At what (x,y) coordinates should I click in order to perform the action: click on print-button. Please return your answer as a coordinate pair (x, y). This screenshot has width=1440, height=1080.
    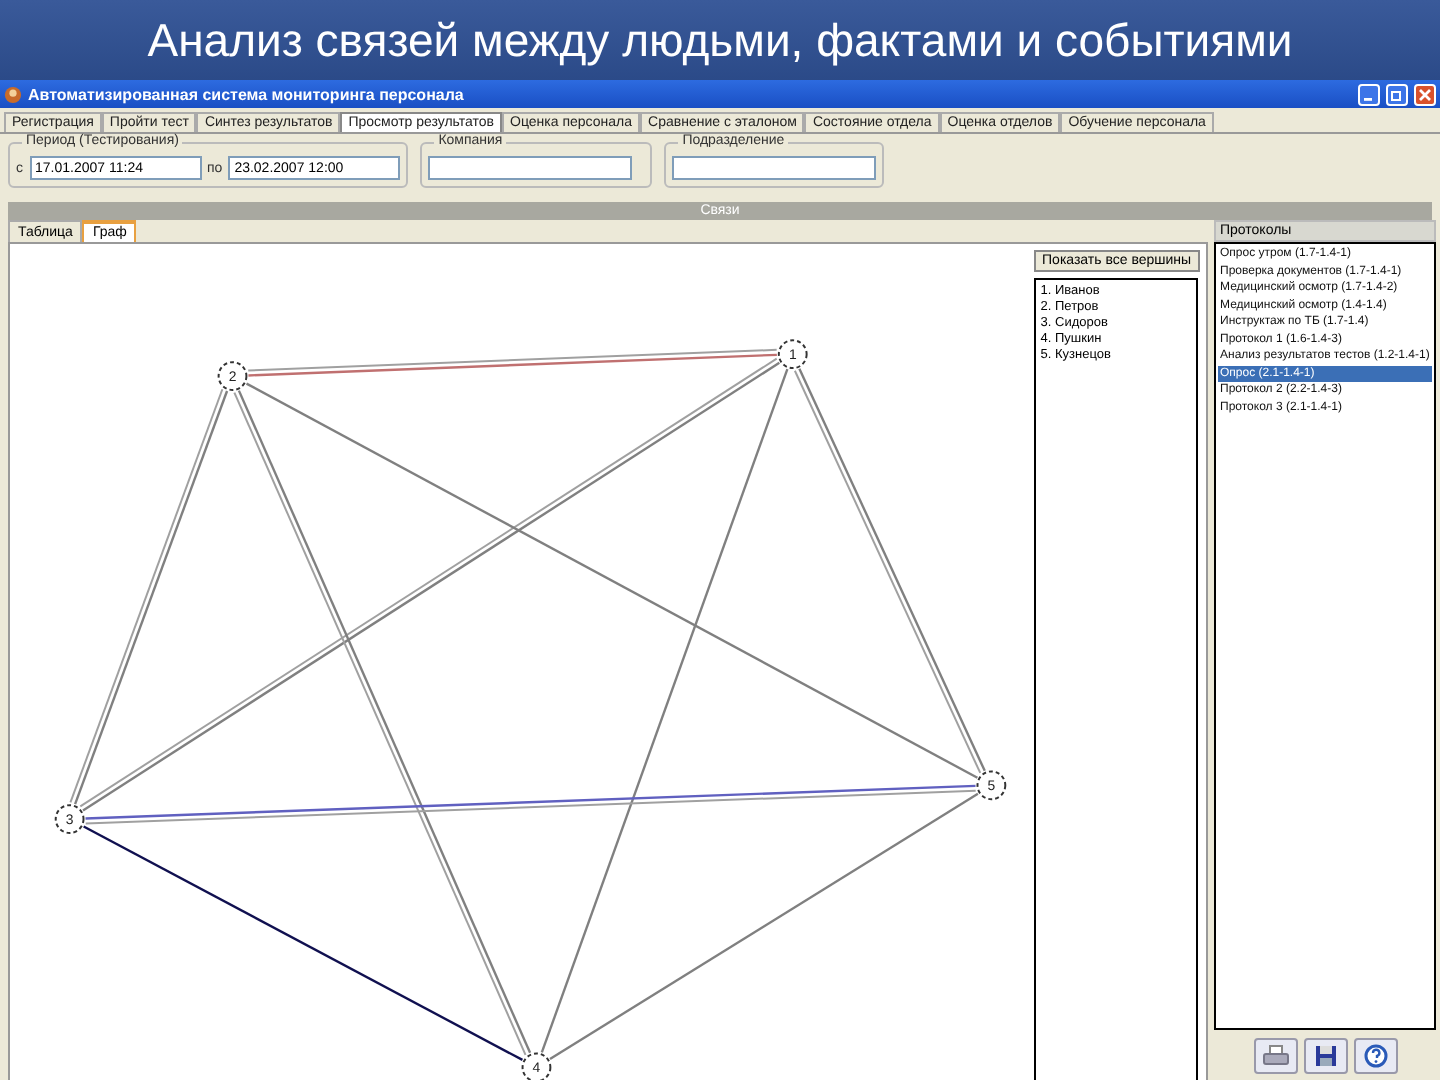
    Looking at the image, I should click on (1275, 1056).